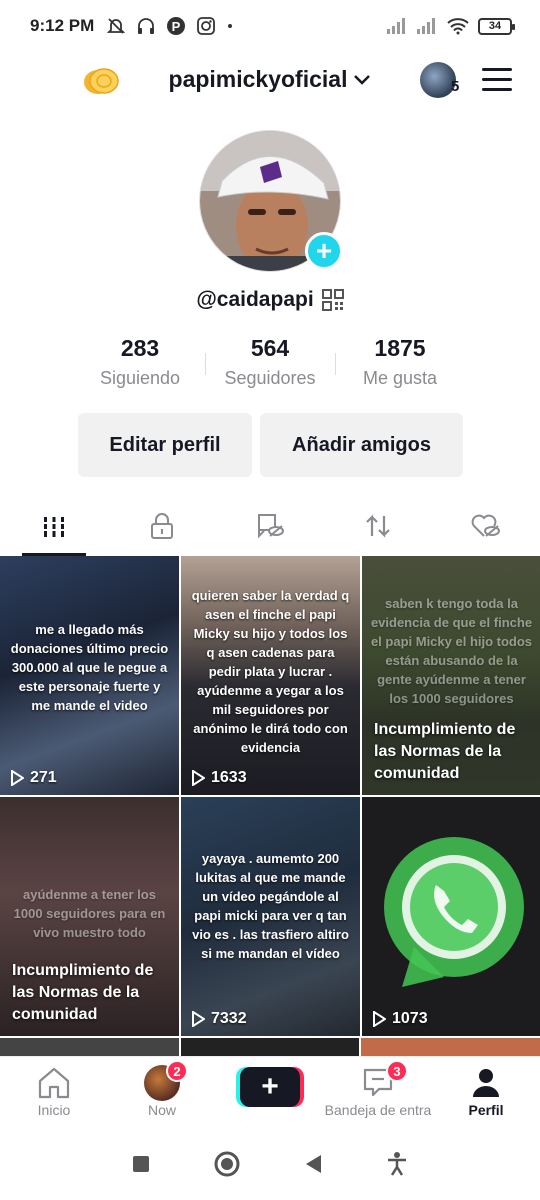 The image size is (540, 1200). I want to click on add-friends-button: Añadir amigos, so click(361, 445).